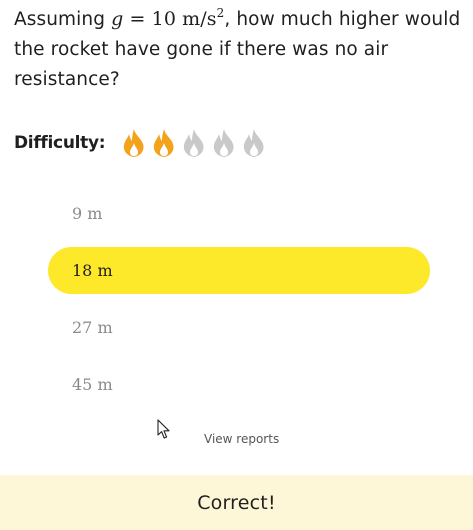  What do you see at coordinates (239, 327) in the screenshot?
I see `answer-option: 27 m` at bounding box center [239, 327].